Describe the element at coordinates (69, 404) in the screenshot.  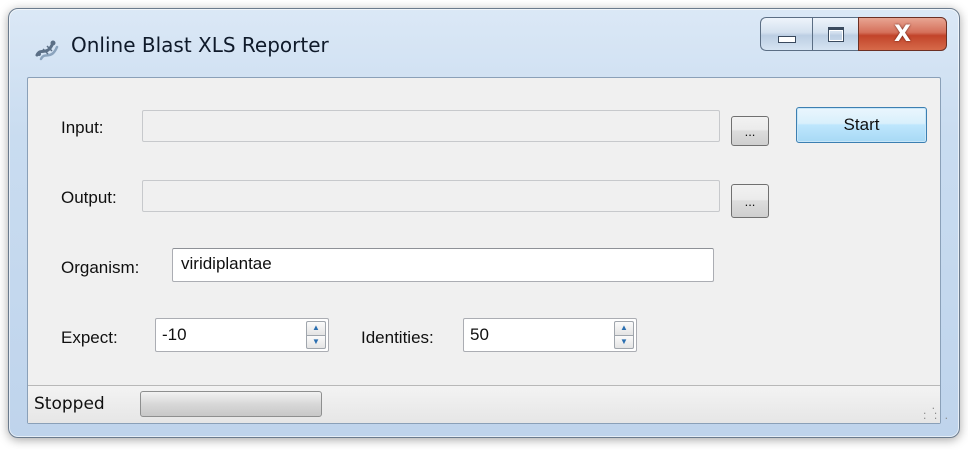
I see `status-label: Stopped` at that location.